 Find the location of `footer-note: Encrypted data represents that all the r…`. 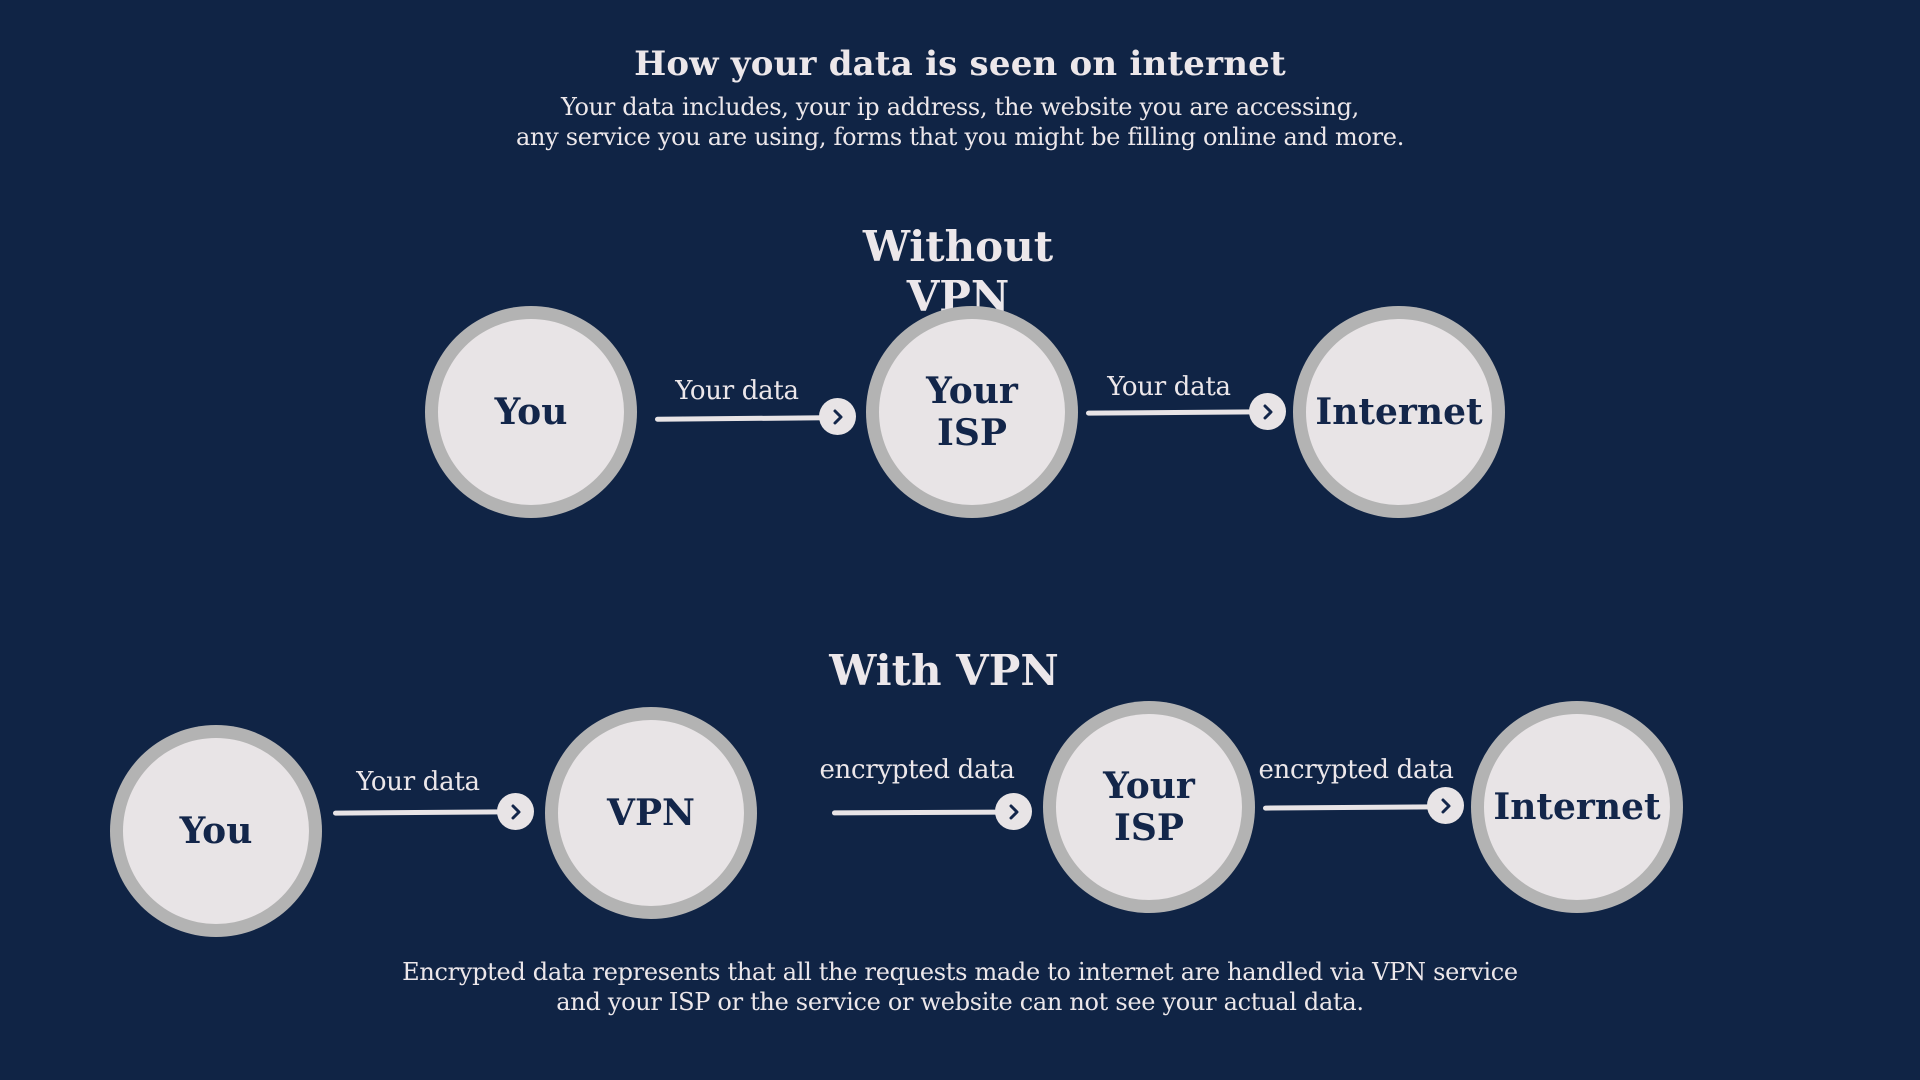

footer-note: Encrypted data represents that all the r… is located at coordinates (960, 987).